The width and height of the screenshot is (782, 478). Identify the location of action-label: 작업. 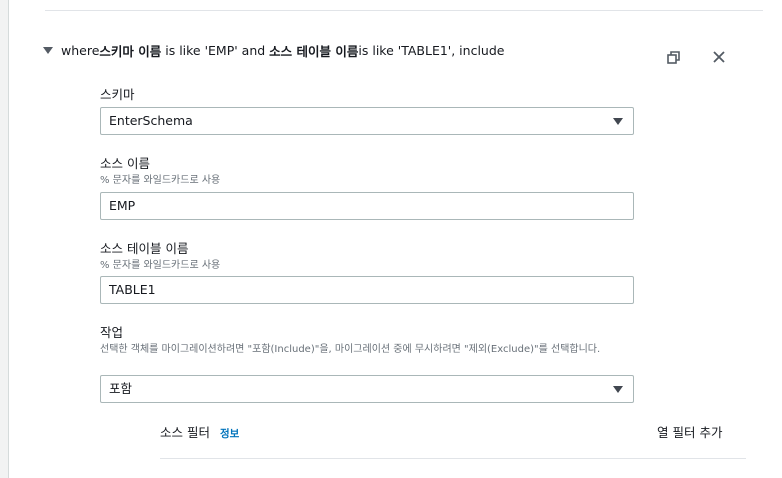
(112, 332).